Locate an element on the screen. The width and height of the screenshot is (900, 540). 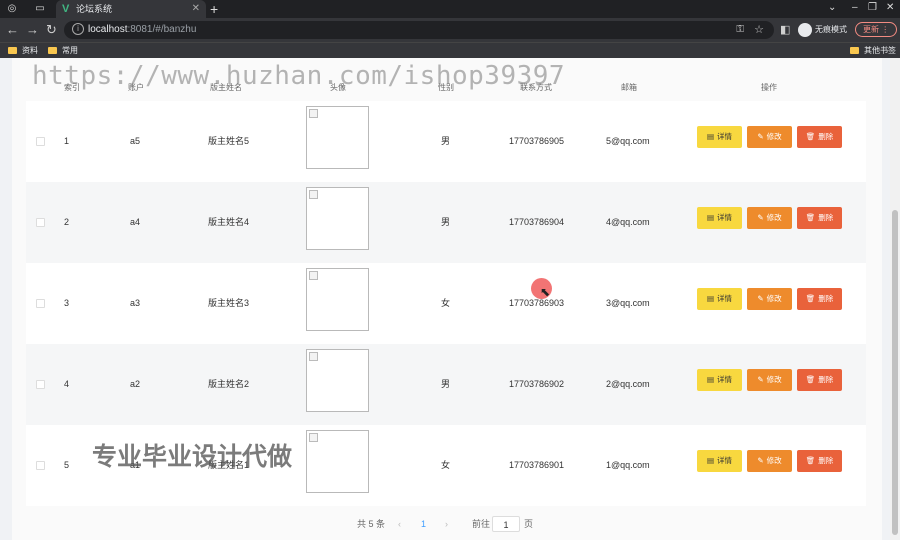
cell-index: 5 is located at coordinates (67, 465).